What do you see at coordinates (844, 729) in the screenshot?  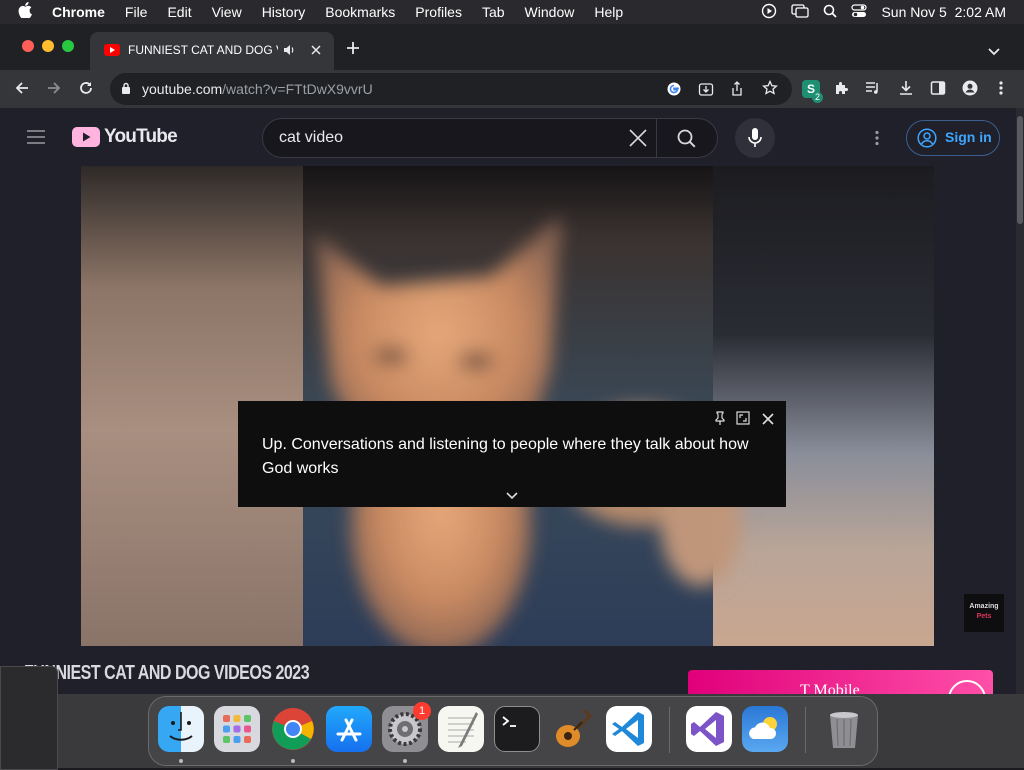 I see `dock-trash-icon` at bounding box center [844, 729].